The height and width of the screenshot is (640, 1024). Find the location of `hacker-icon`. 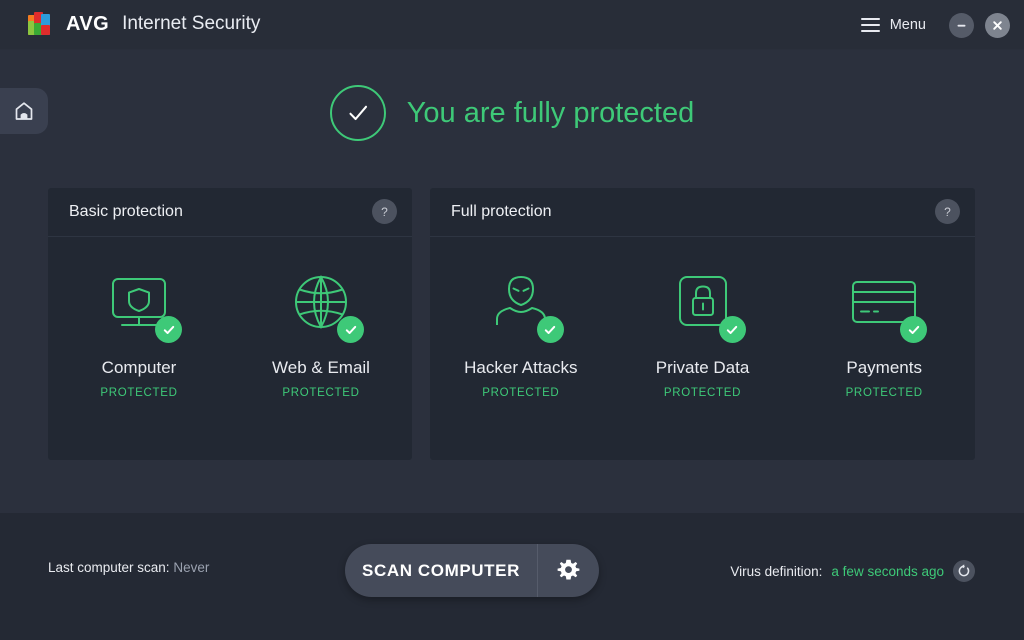

hacker-icon is located at coordinates (523, 304).